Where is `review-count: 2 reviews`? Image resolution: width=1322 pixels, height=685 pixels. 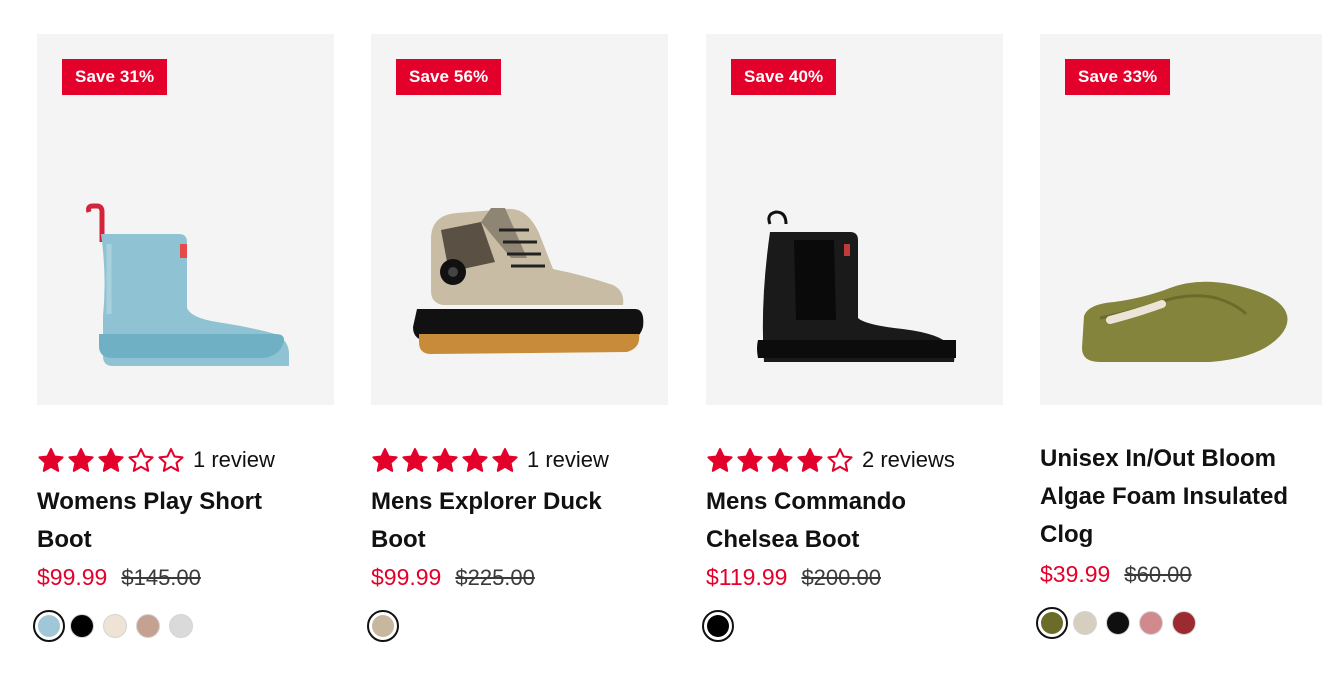 review-count: 2 reviews is located at coordinates (908, 460).